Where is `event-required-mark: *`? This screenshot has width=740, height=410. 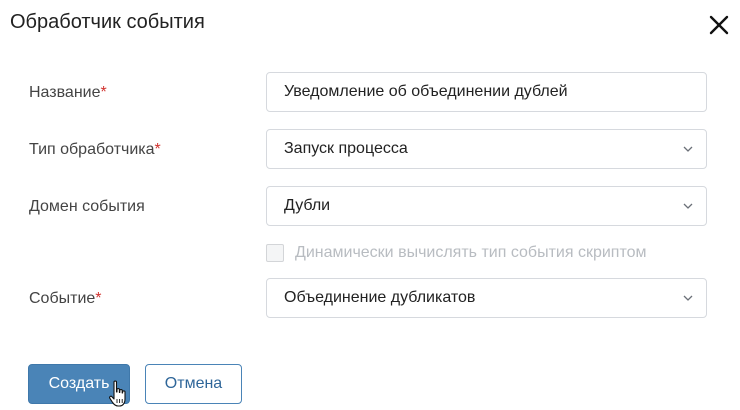 event-required-mark: * is located at coordinates (98, 298).